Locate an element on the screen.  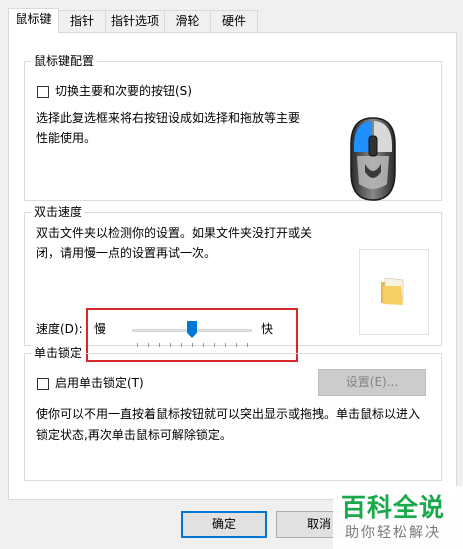
click-lock-checkbox is located at coordinates (43, 384).